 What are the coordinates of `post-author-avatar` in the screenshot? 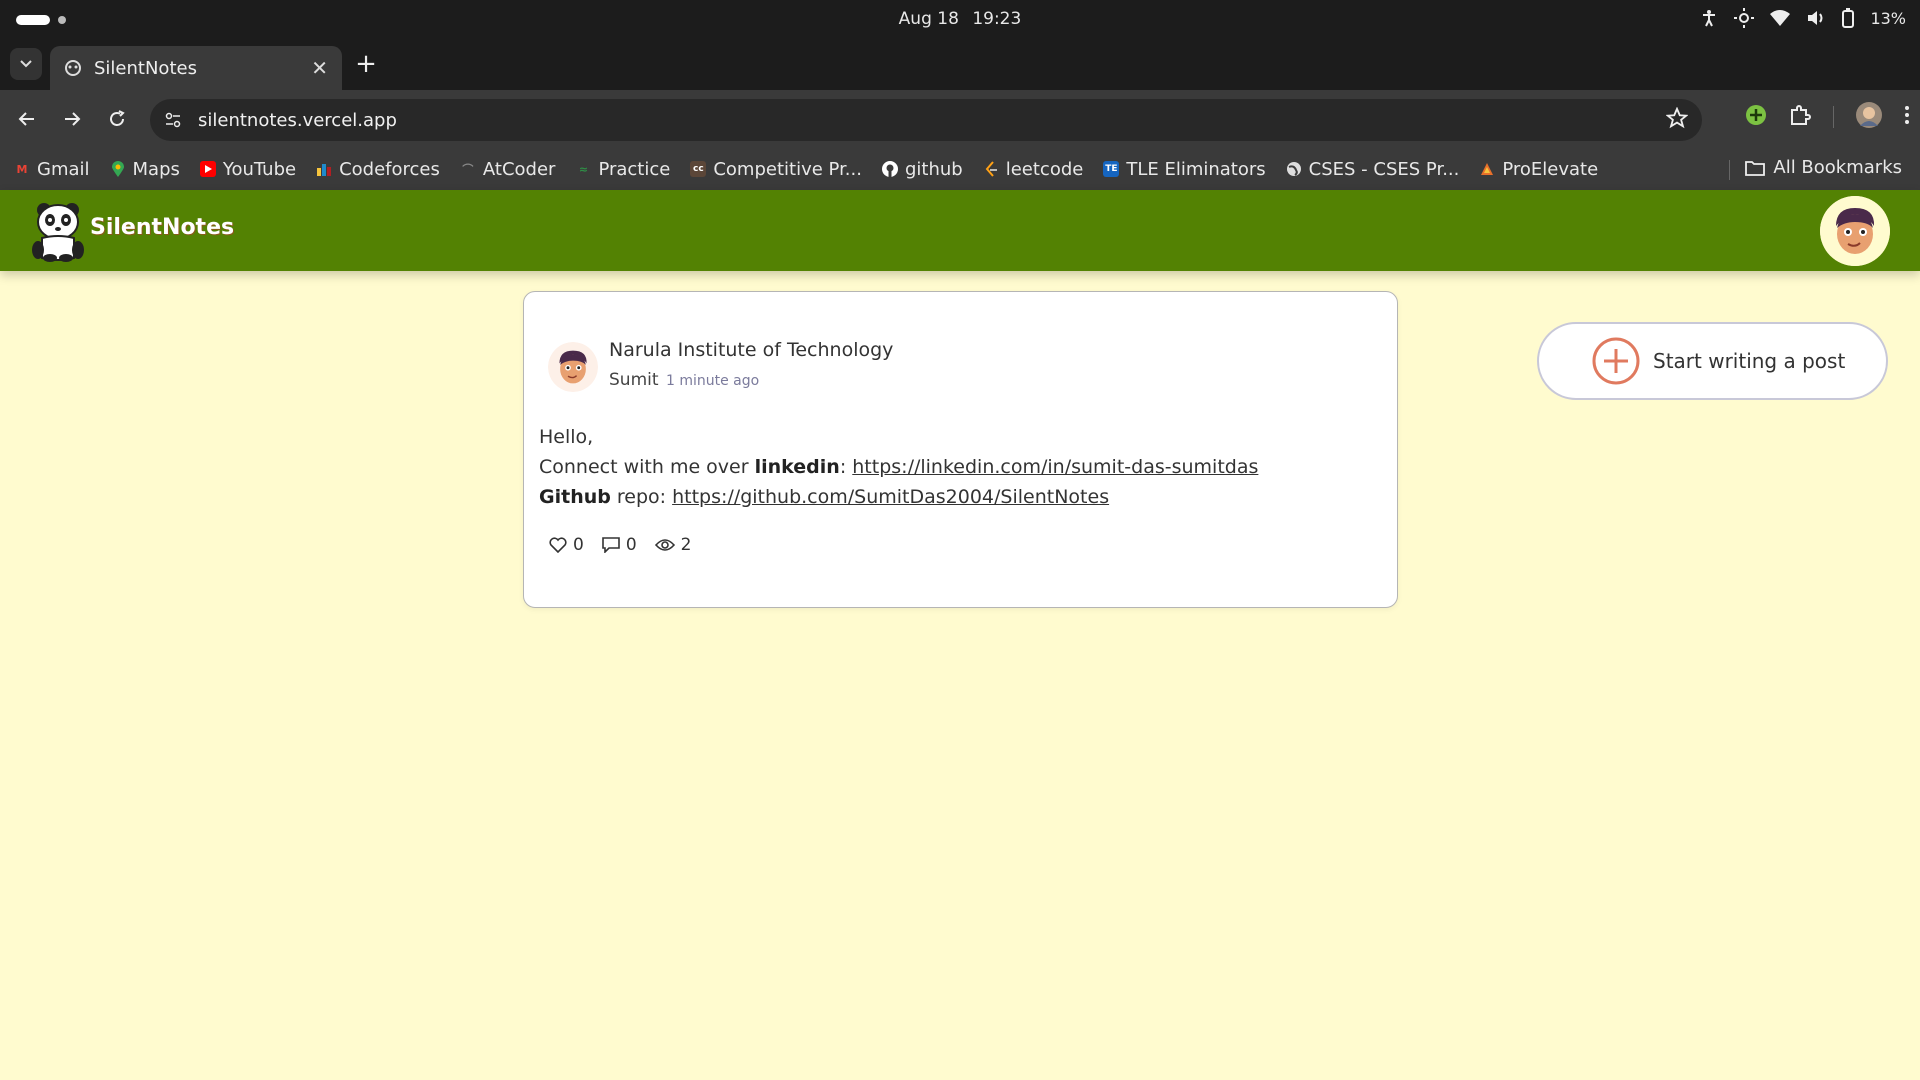 It's located at (573, 367).